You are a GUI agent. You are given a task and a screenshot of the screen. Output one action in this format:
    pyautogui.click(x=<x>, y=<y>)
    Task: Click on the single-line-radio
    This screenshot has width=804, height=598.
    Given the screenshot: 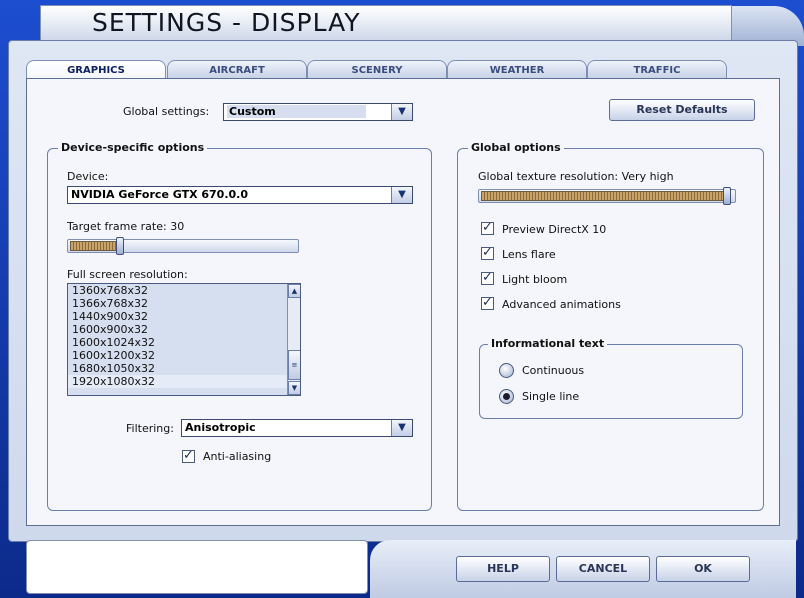 What is the action you would take?
    pyautogui.click(x=506, y=396)
    